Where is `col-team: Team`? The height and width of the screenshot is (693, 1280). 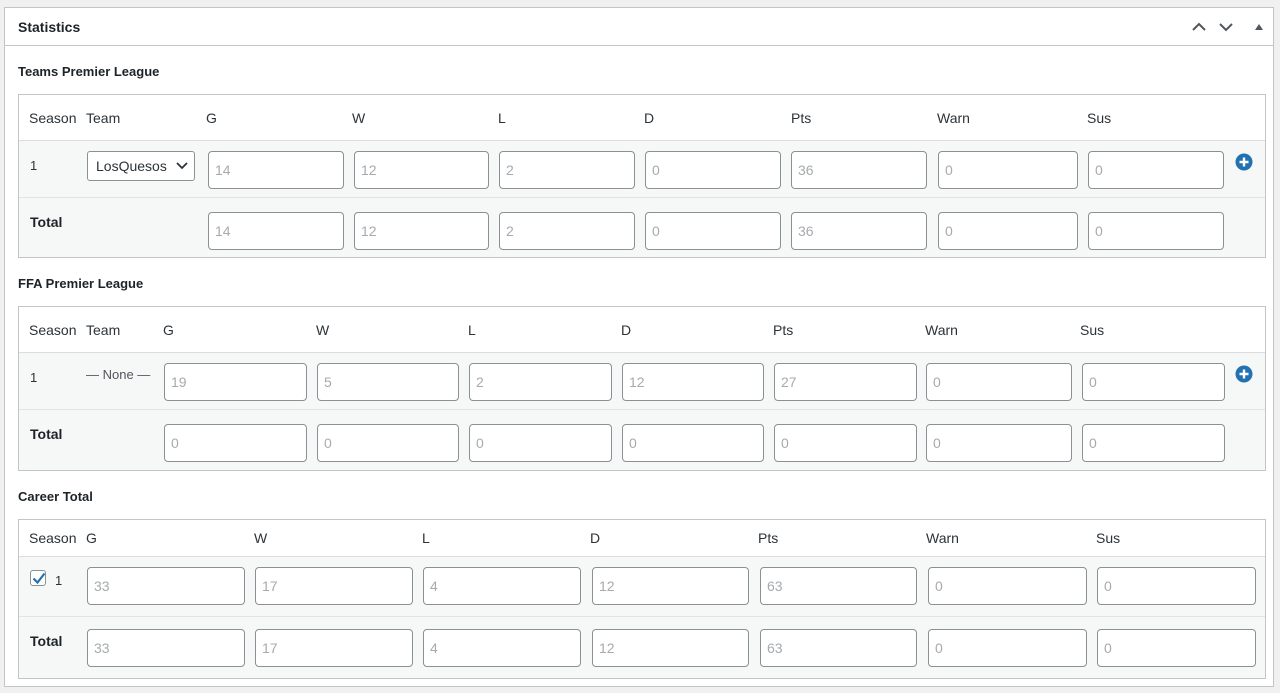
col-team: Team is located at coordinates (103, 118).